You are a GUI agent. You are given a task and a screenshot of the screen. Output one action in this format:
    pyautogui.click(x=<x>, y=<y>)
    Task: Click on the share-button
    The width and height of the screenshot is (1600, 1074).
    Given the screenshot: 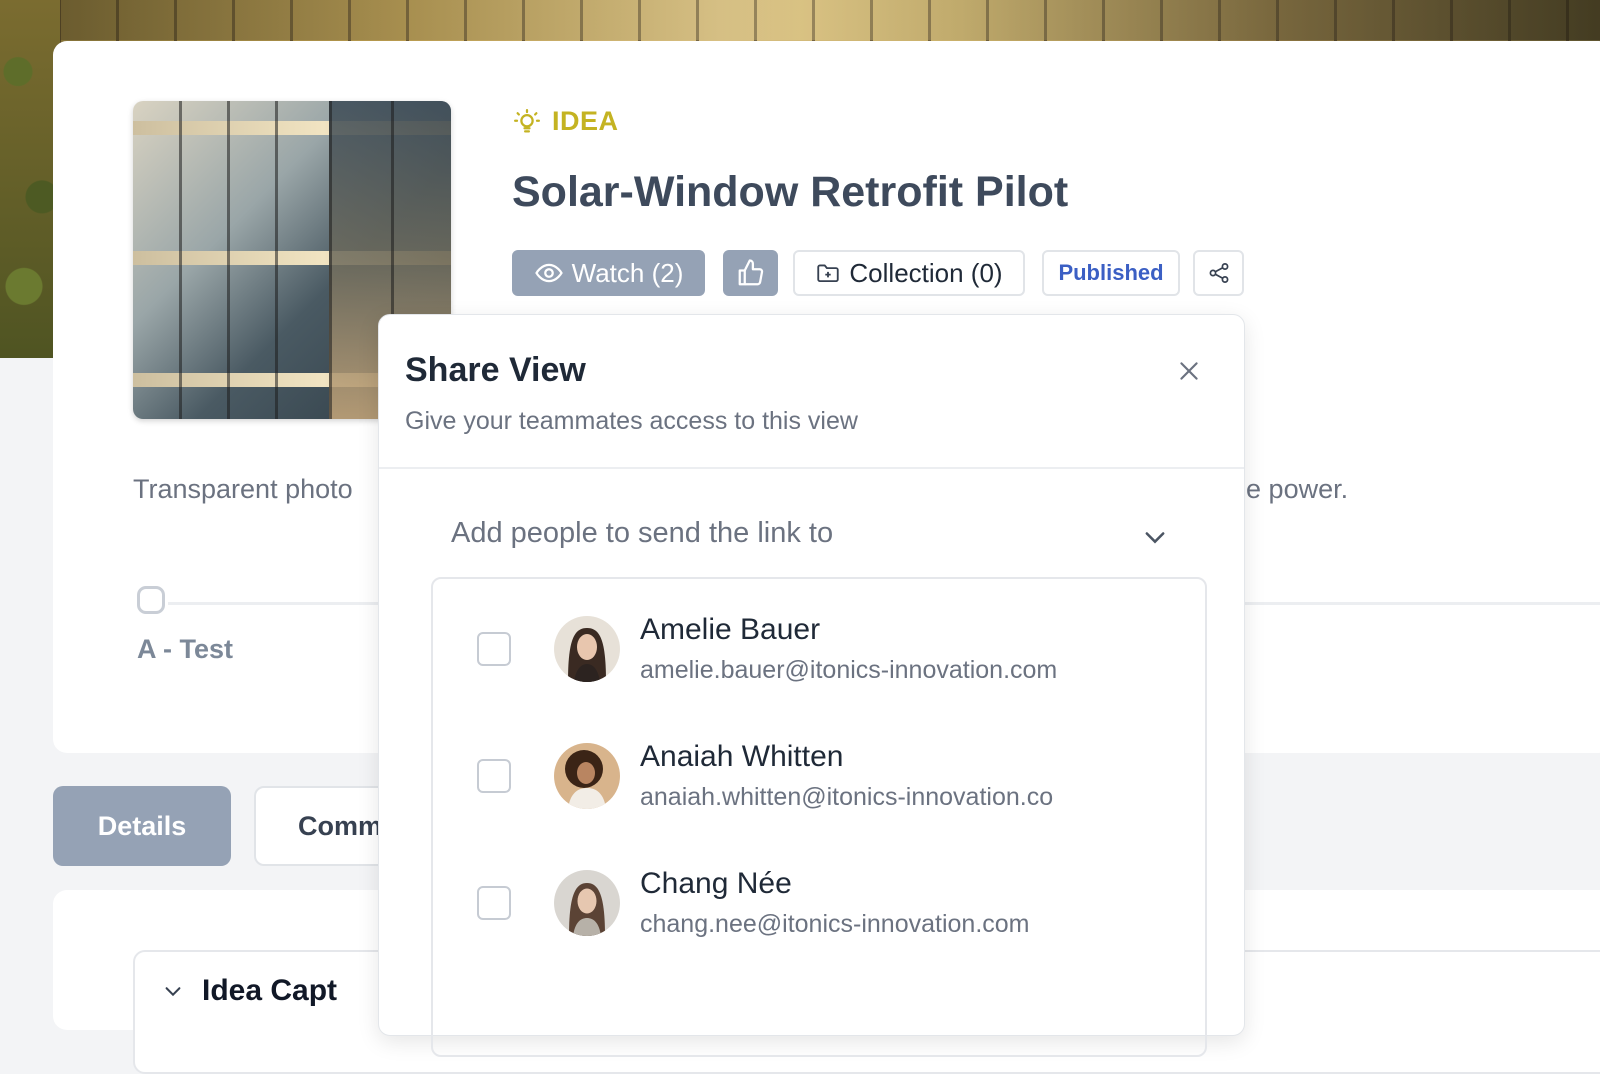 What is the action you would take?
    pyautogui.click(x=1218, y=273)
    